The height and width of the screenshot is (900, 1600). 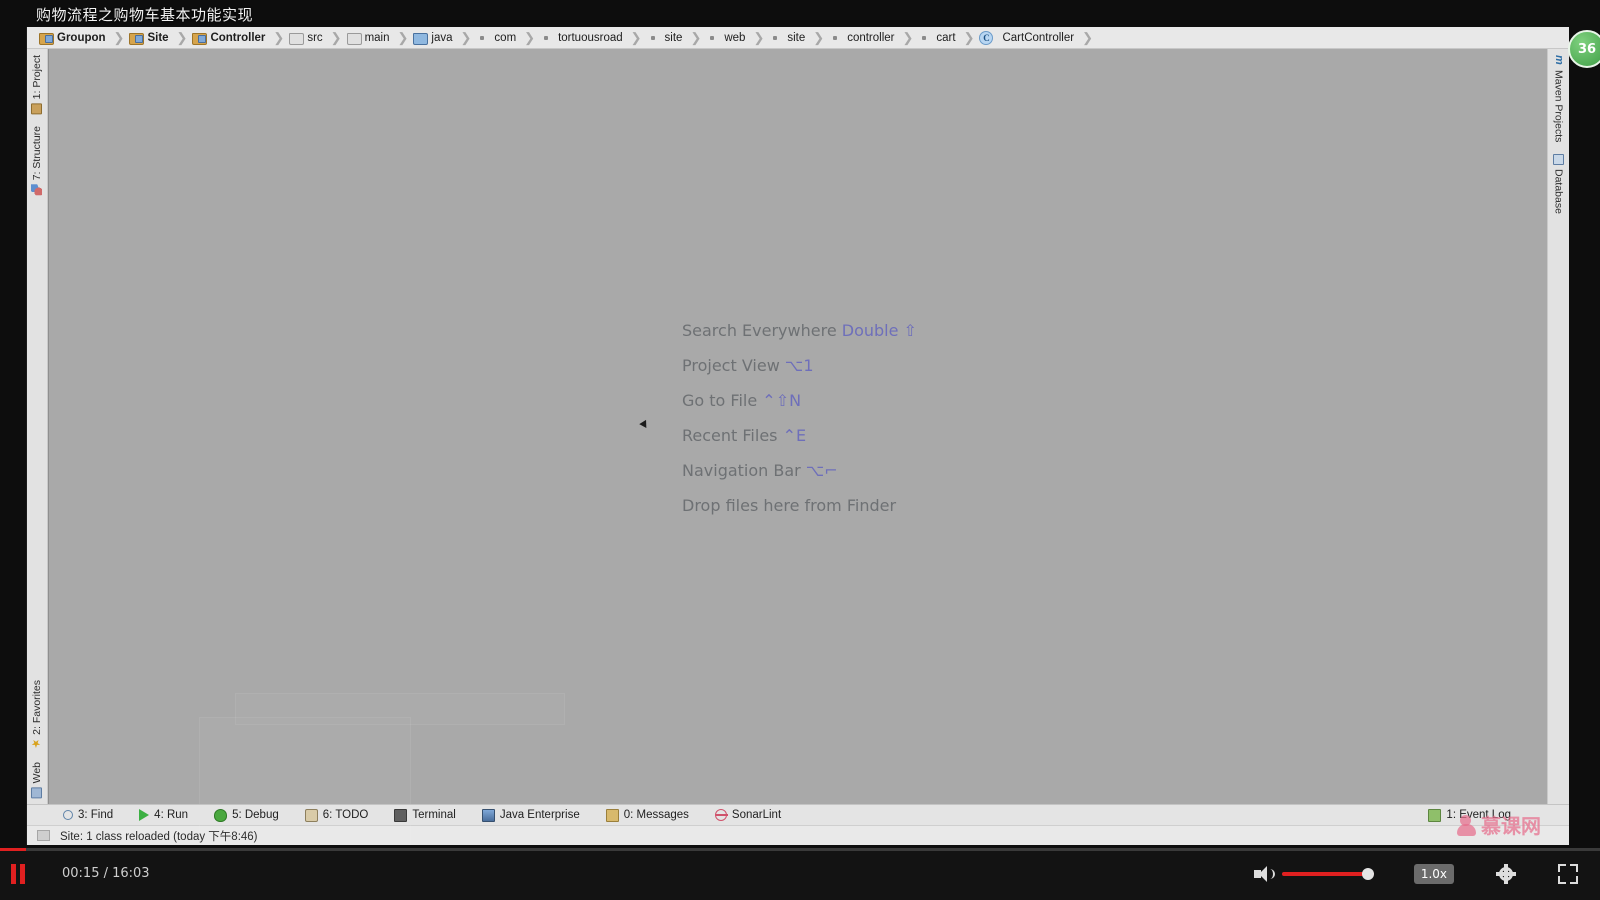 What do you see at coordinates (43, 835) in the screenshot?
I see `status-indicator-icon` at bounding box center [43, 835].